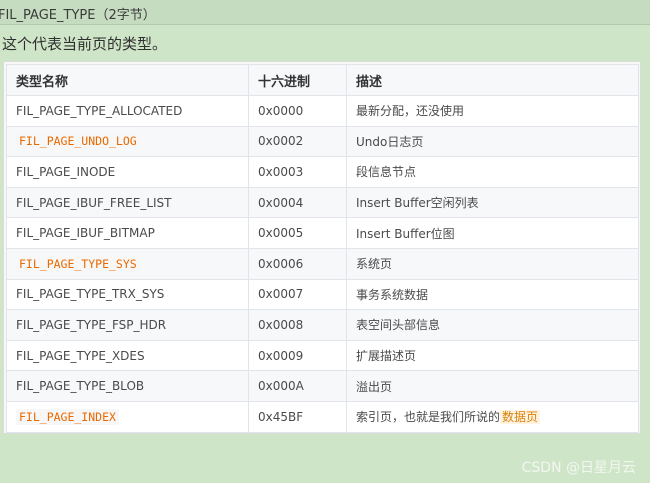  Describe the element at coordinates (127, 172) in the screenshot. I see `type-name-cell: FIL_PAGE_INODE` at that location.